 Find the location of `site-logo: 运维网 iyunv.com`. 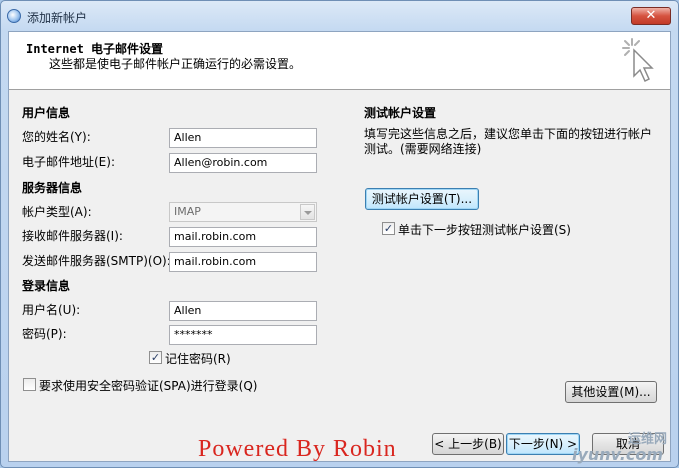

site-logo: 运维网 iyunv.com is located at coordinates (621, 447).